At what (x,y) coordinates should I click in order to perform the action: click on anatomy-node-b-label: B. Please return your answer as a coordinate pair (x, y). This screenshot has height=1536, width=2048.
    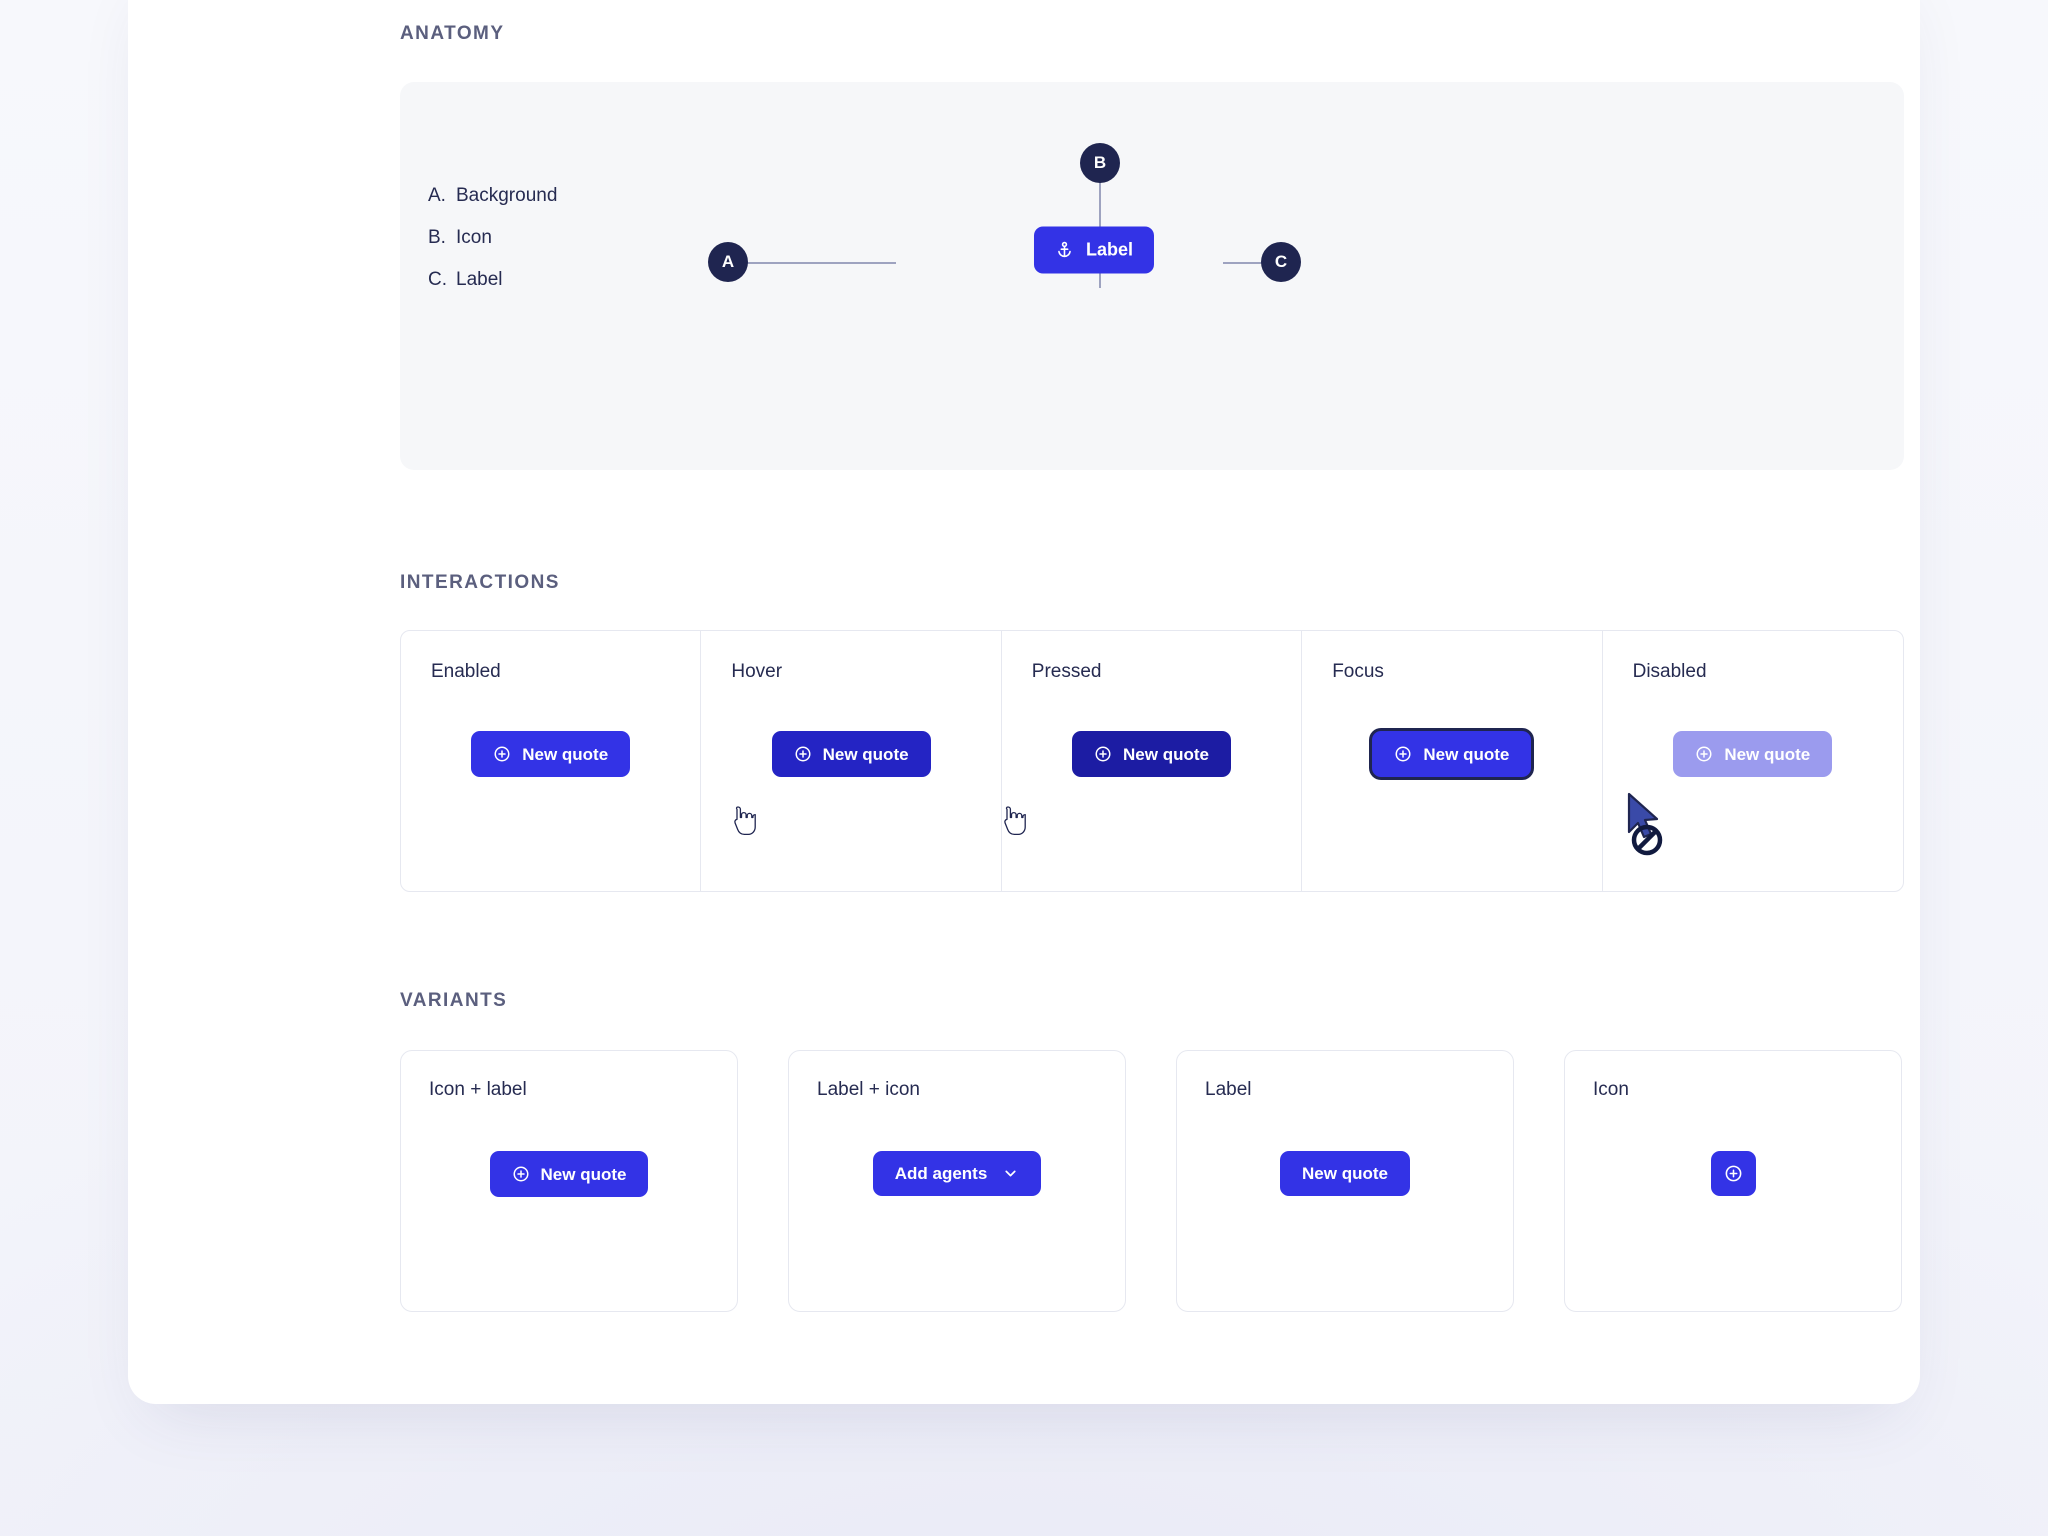
    Looking at the image, I should click on (1100, 162).